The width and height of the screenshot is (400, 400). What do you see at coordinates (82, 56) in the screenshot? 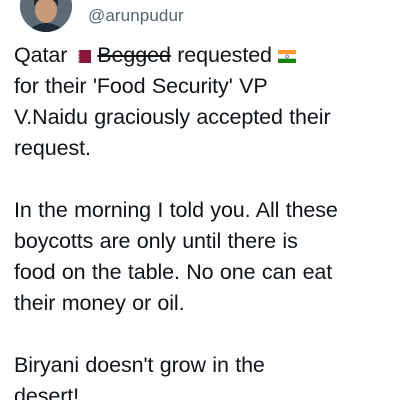
I see `qatar-flag-icon` at bounding box center [82, 56].